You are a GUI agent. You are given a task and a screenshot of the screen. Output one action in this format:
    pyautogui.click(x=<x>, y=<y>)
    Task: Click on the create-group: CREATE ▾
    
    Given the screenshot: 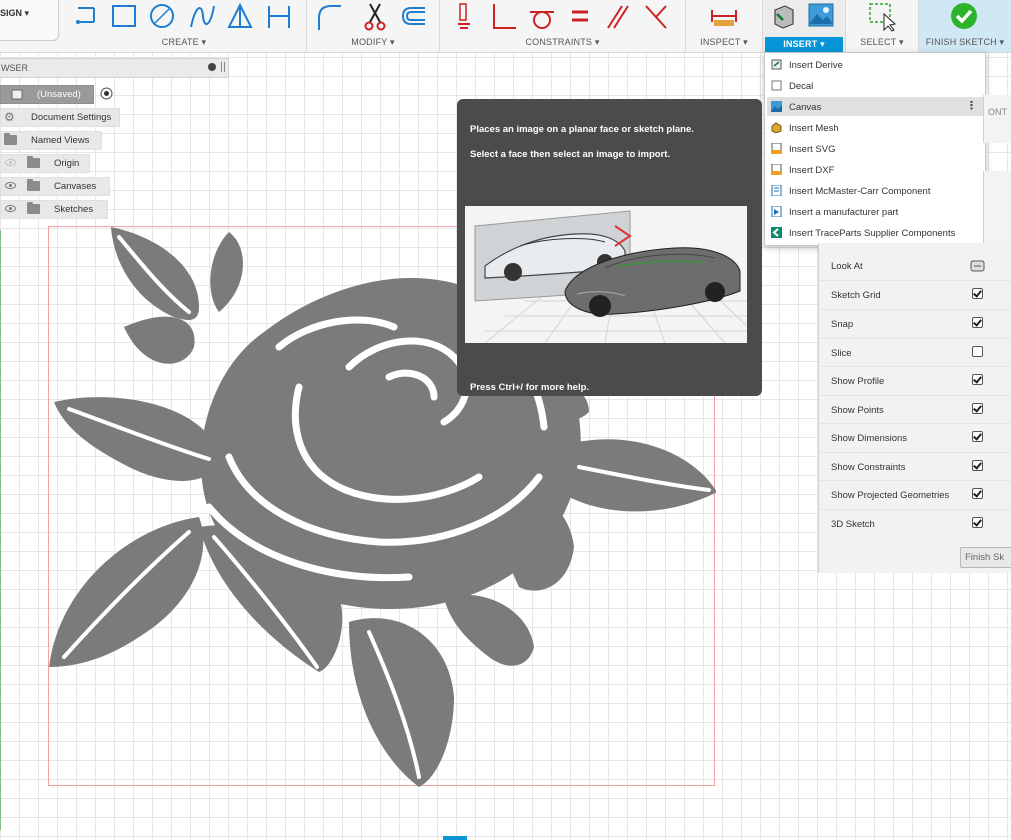 What is the action you would take?
    pyautogui.click(x=184, y=26)
    